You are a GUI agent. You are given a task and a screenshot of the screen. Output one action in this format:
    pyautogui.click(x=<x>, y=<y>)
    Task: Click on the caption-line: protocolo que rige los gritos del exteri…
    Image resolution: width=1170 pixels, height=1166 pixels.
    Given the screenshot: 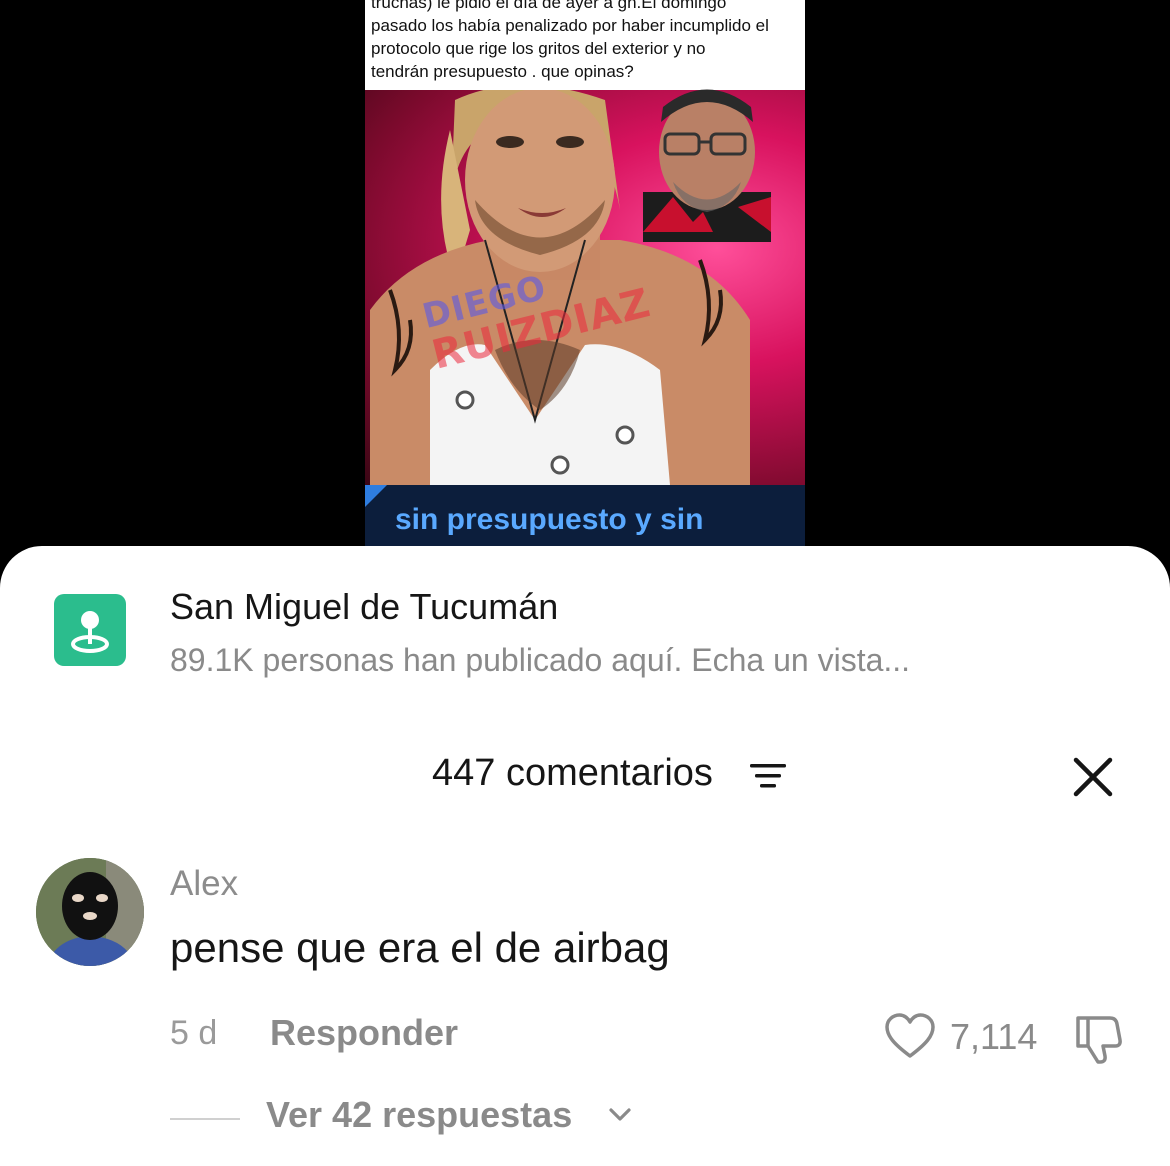 What is the action you would take?
    pyautogui.click(x=538, y=48)
    